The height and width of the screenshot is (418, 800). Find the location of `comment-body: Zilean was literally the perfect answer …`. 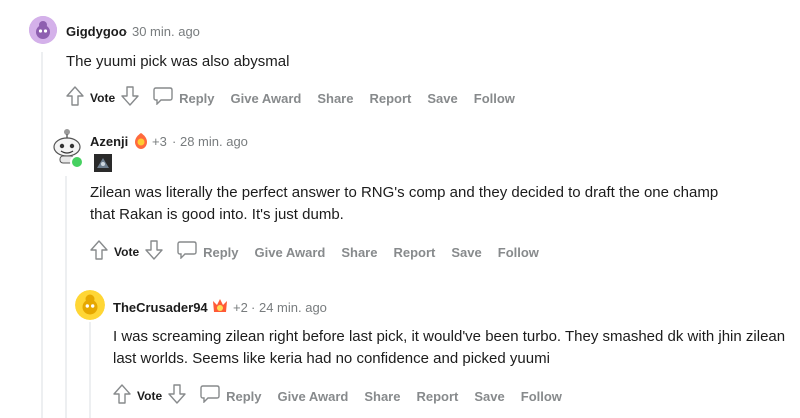

comment-body: Zilean was literally the perfect answer … is located at coordinates (404, 203).